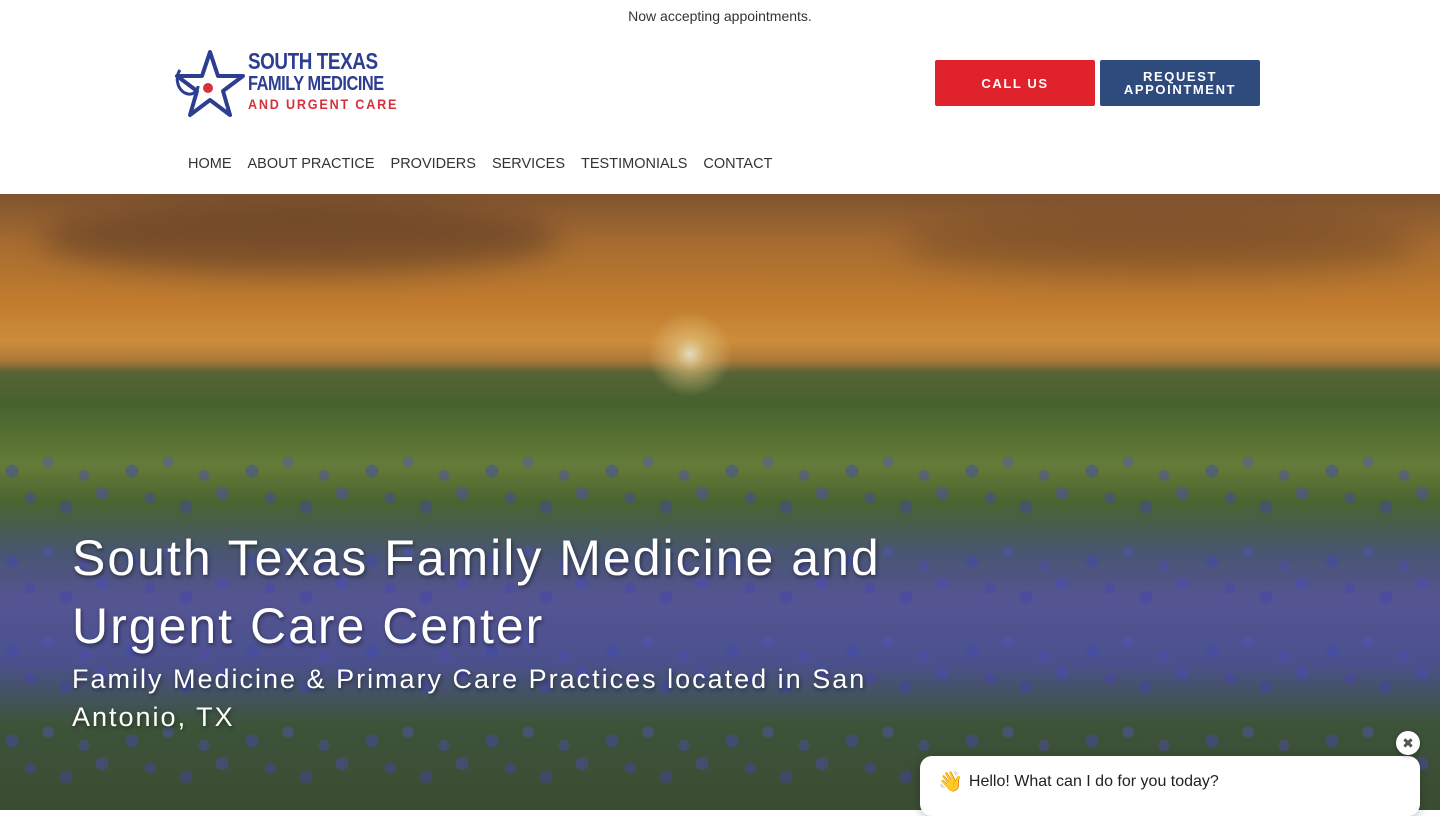 The width and height of the screenshot is (1440, 816). What do you see at coordinates (316, 84) in the screenshot?
I see `logo-line-2: FAMILY MEDICINE` at bounding box center [316, 84].